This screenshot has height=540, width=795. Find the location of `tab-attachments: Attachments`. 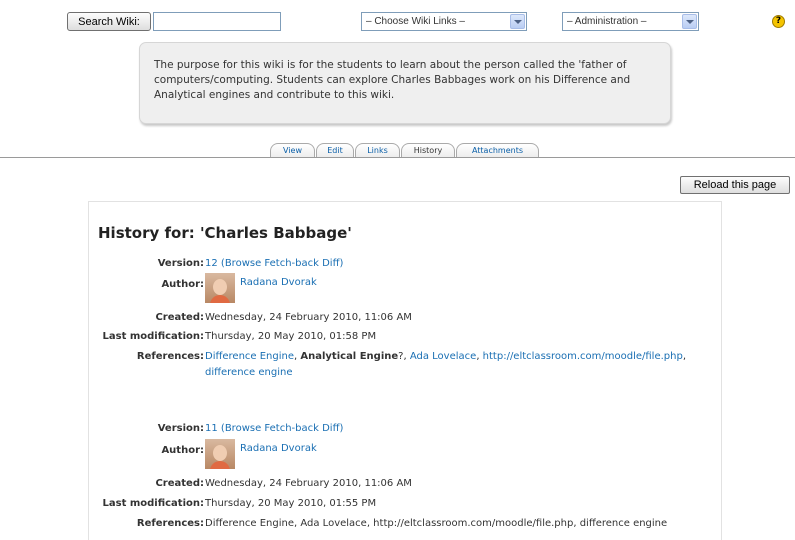

tab-attachments: Attachments is located at coordinates (497, 150).